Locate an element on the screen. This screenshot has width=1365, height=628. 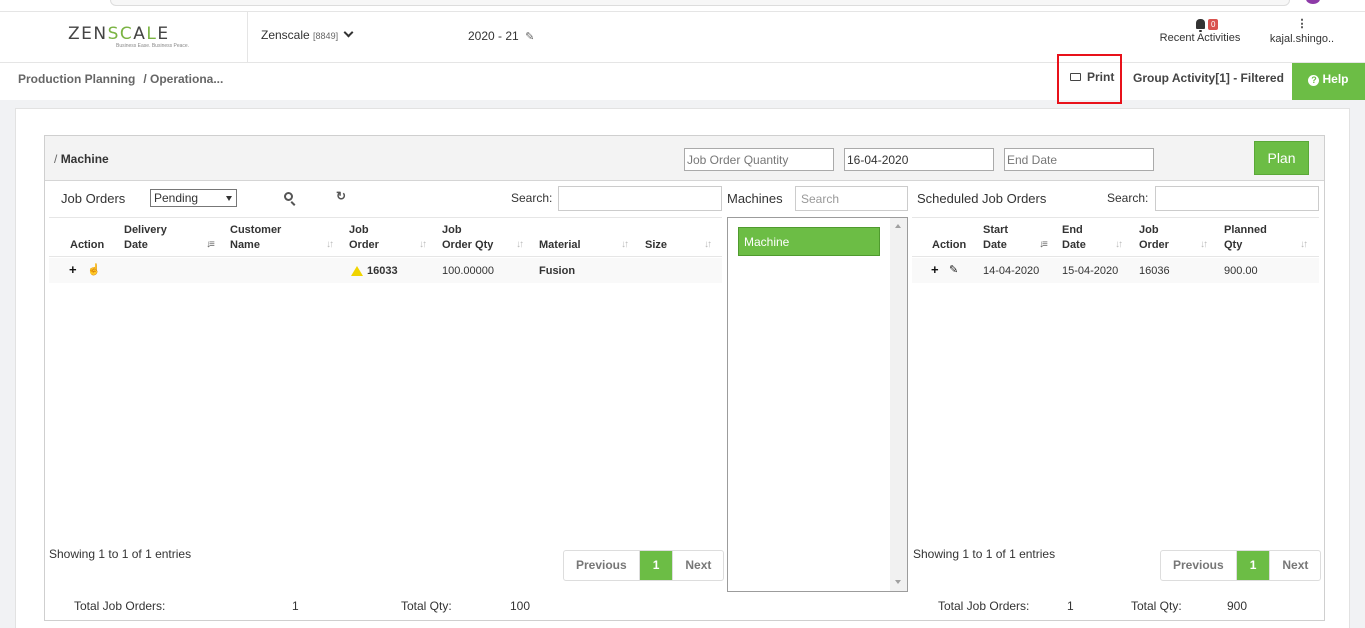
machine-item: Machine is located at coordinates (809, 241).